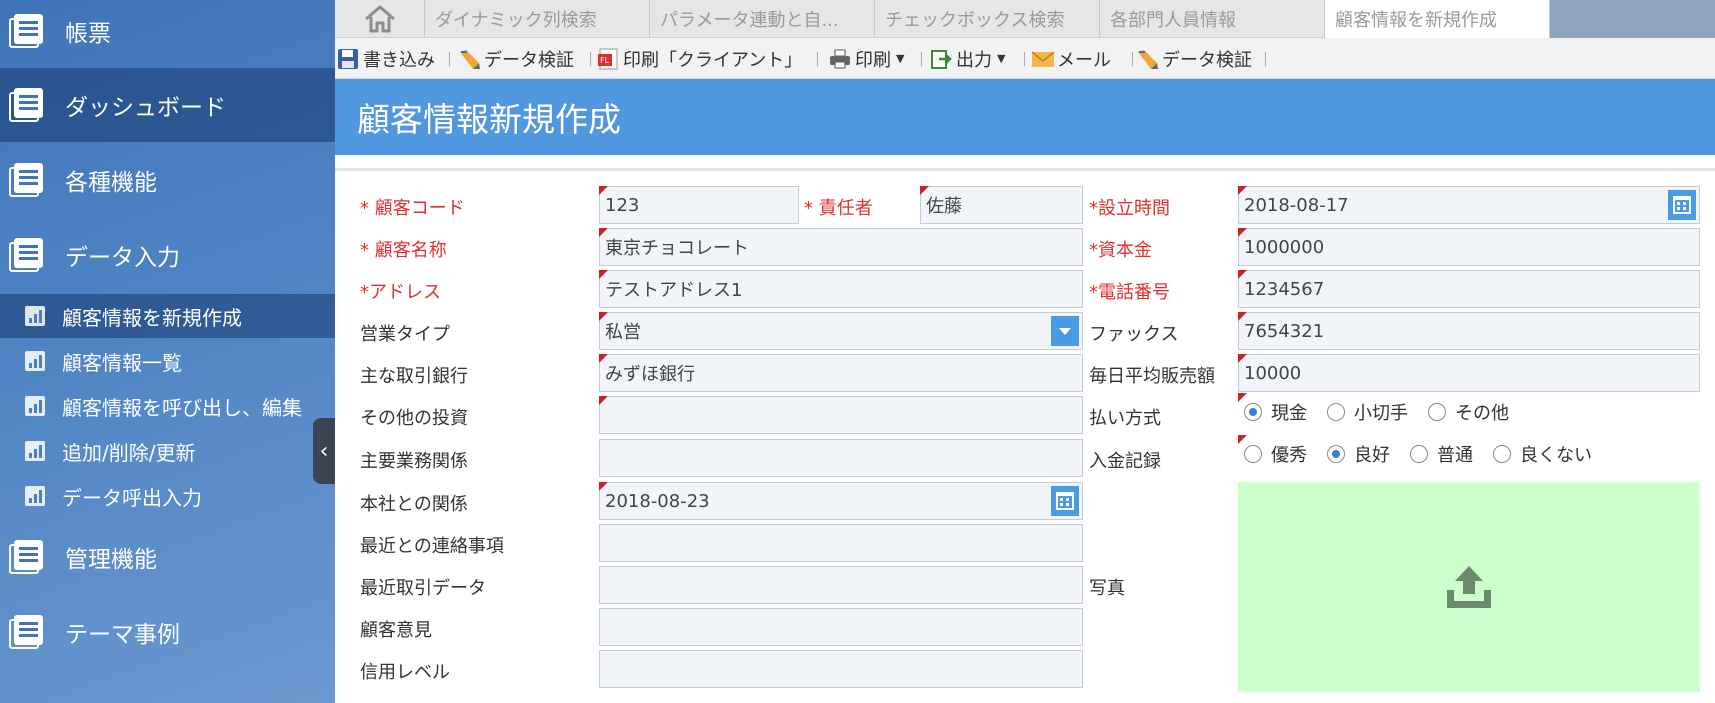 Image resolution: width=1715 pixels, height=703 pixels. What do you see at coordinates (677, 248) in the screenshot?
I see `field-value: 東京チョコレート` at bounding box center [677, 248].